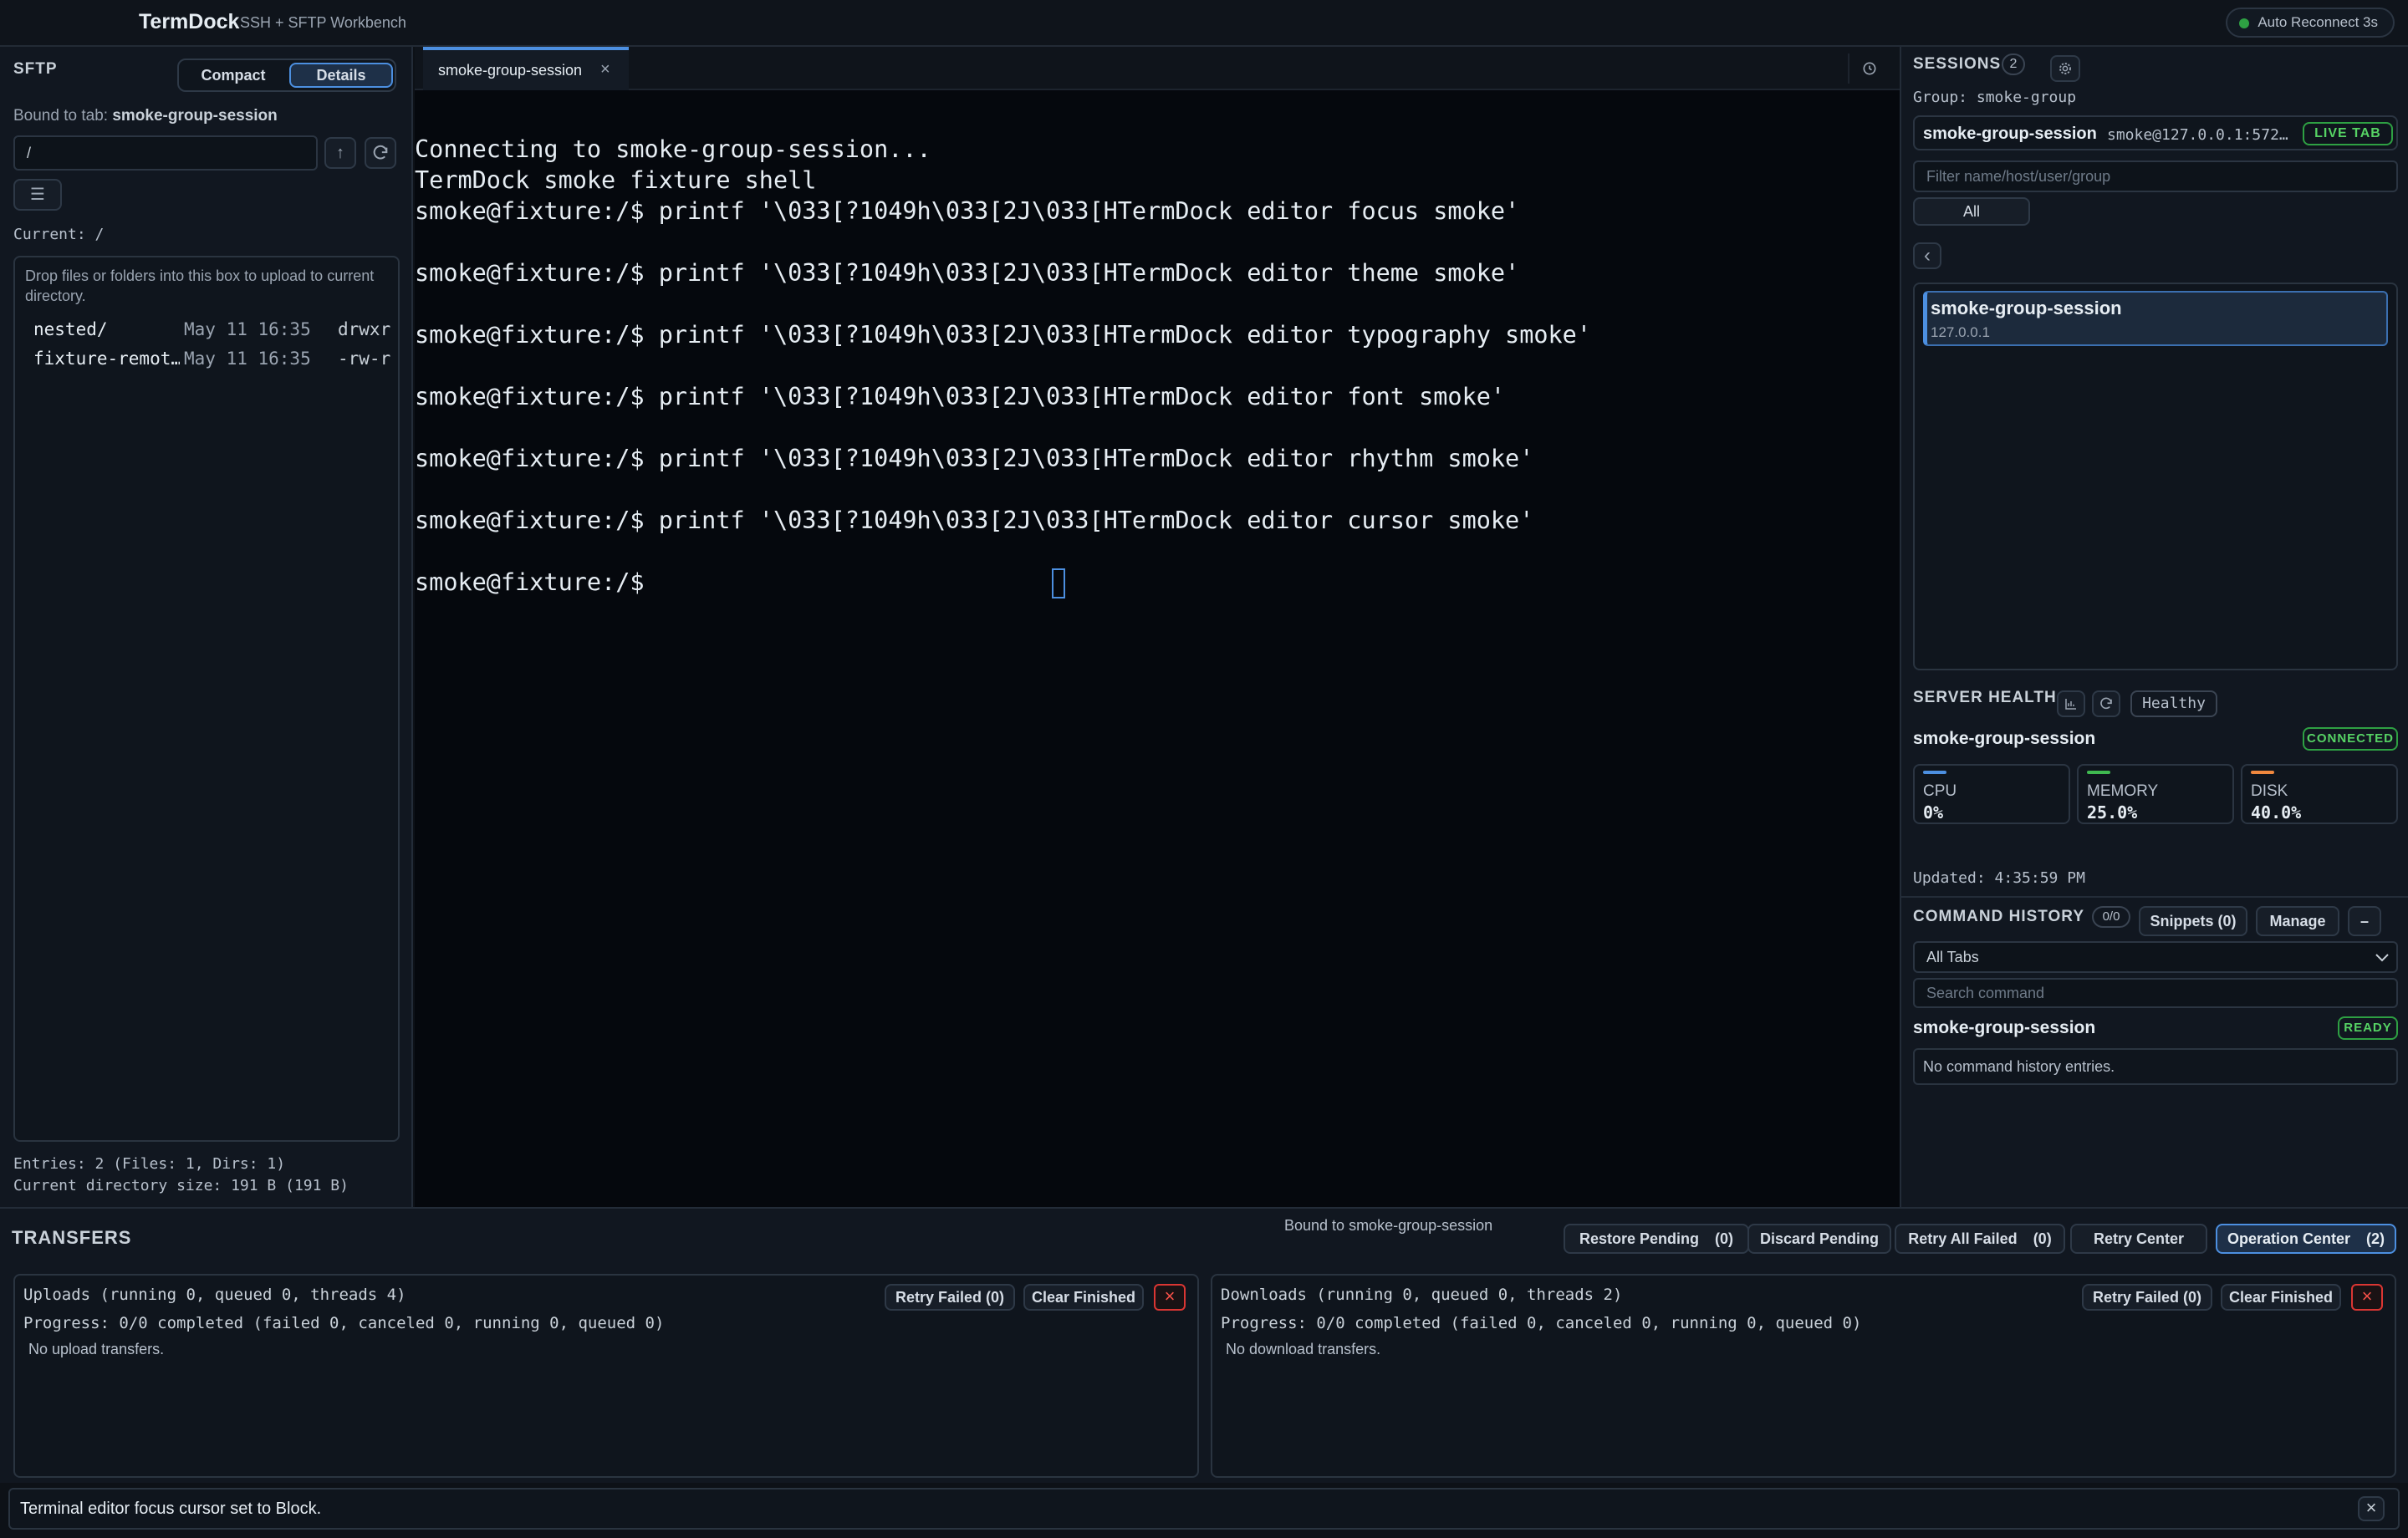 The image size is (2408, 1538). I want to click on file-row: fixture-remot… May 11 16:35 -rw-r, so click(213, 358).